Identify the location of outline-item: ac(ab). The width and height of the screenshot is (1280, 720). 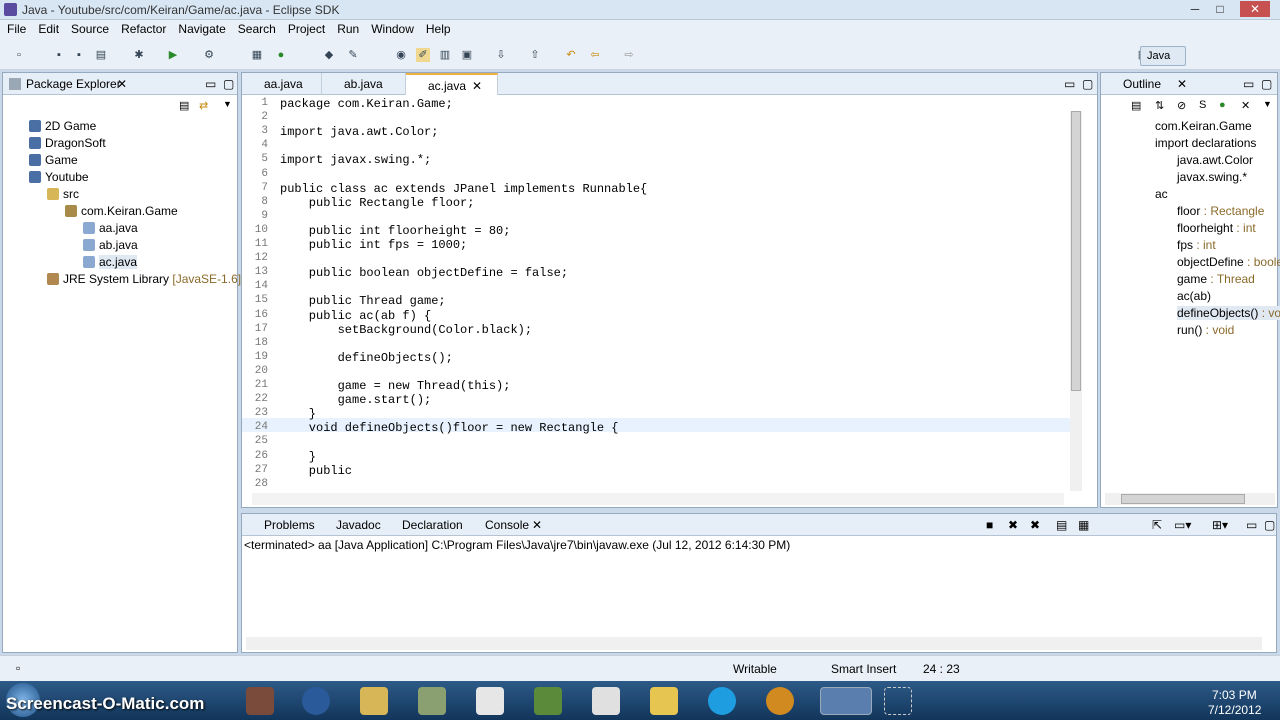
(1194, 296).